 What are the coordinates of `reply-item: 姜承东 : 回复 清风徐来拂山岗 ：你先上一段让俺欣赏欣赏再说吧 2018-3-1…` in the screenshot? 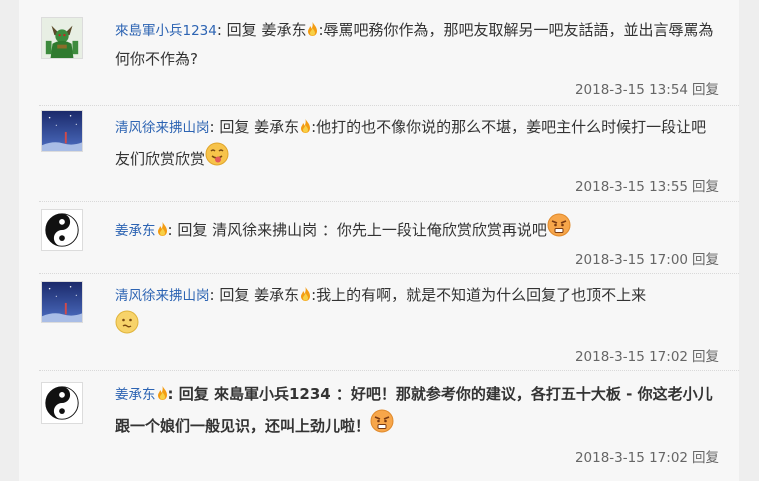 It's located at (389, 237).